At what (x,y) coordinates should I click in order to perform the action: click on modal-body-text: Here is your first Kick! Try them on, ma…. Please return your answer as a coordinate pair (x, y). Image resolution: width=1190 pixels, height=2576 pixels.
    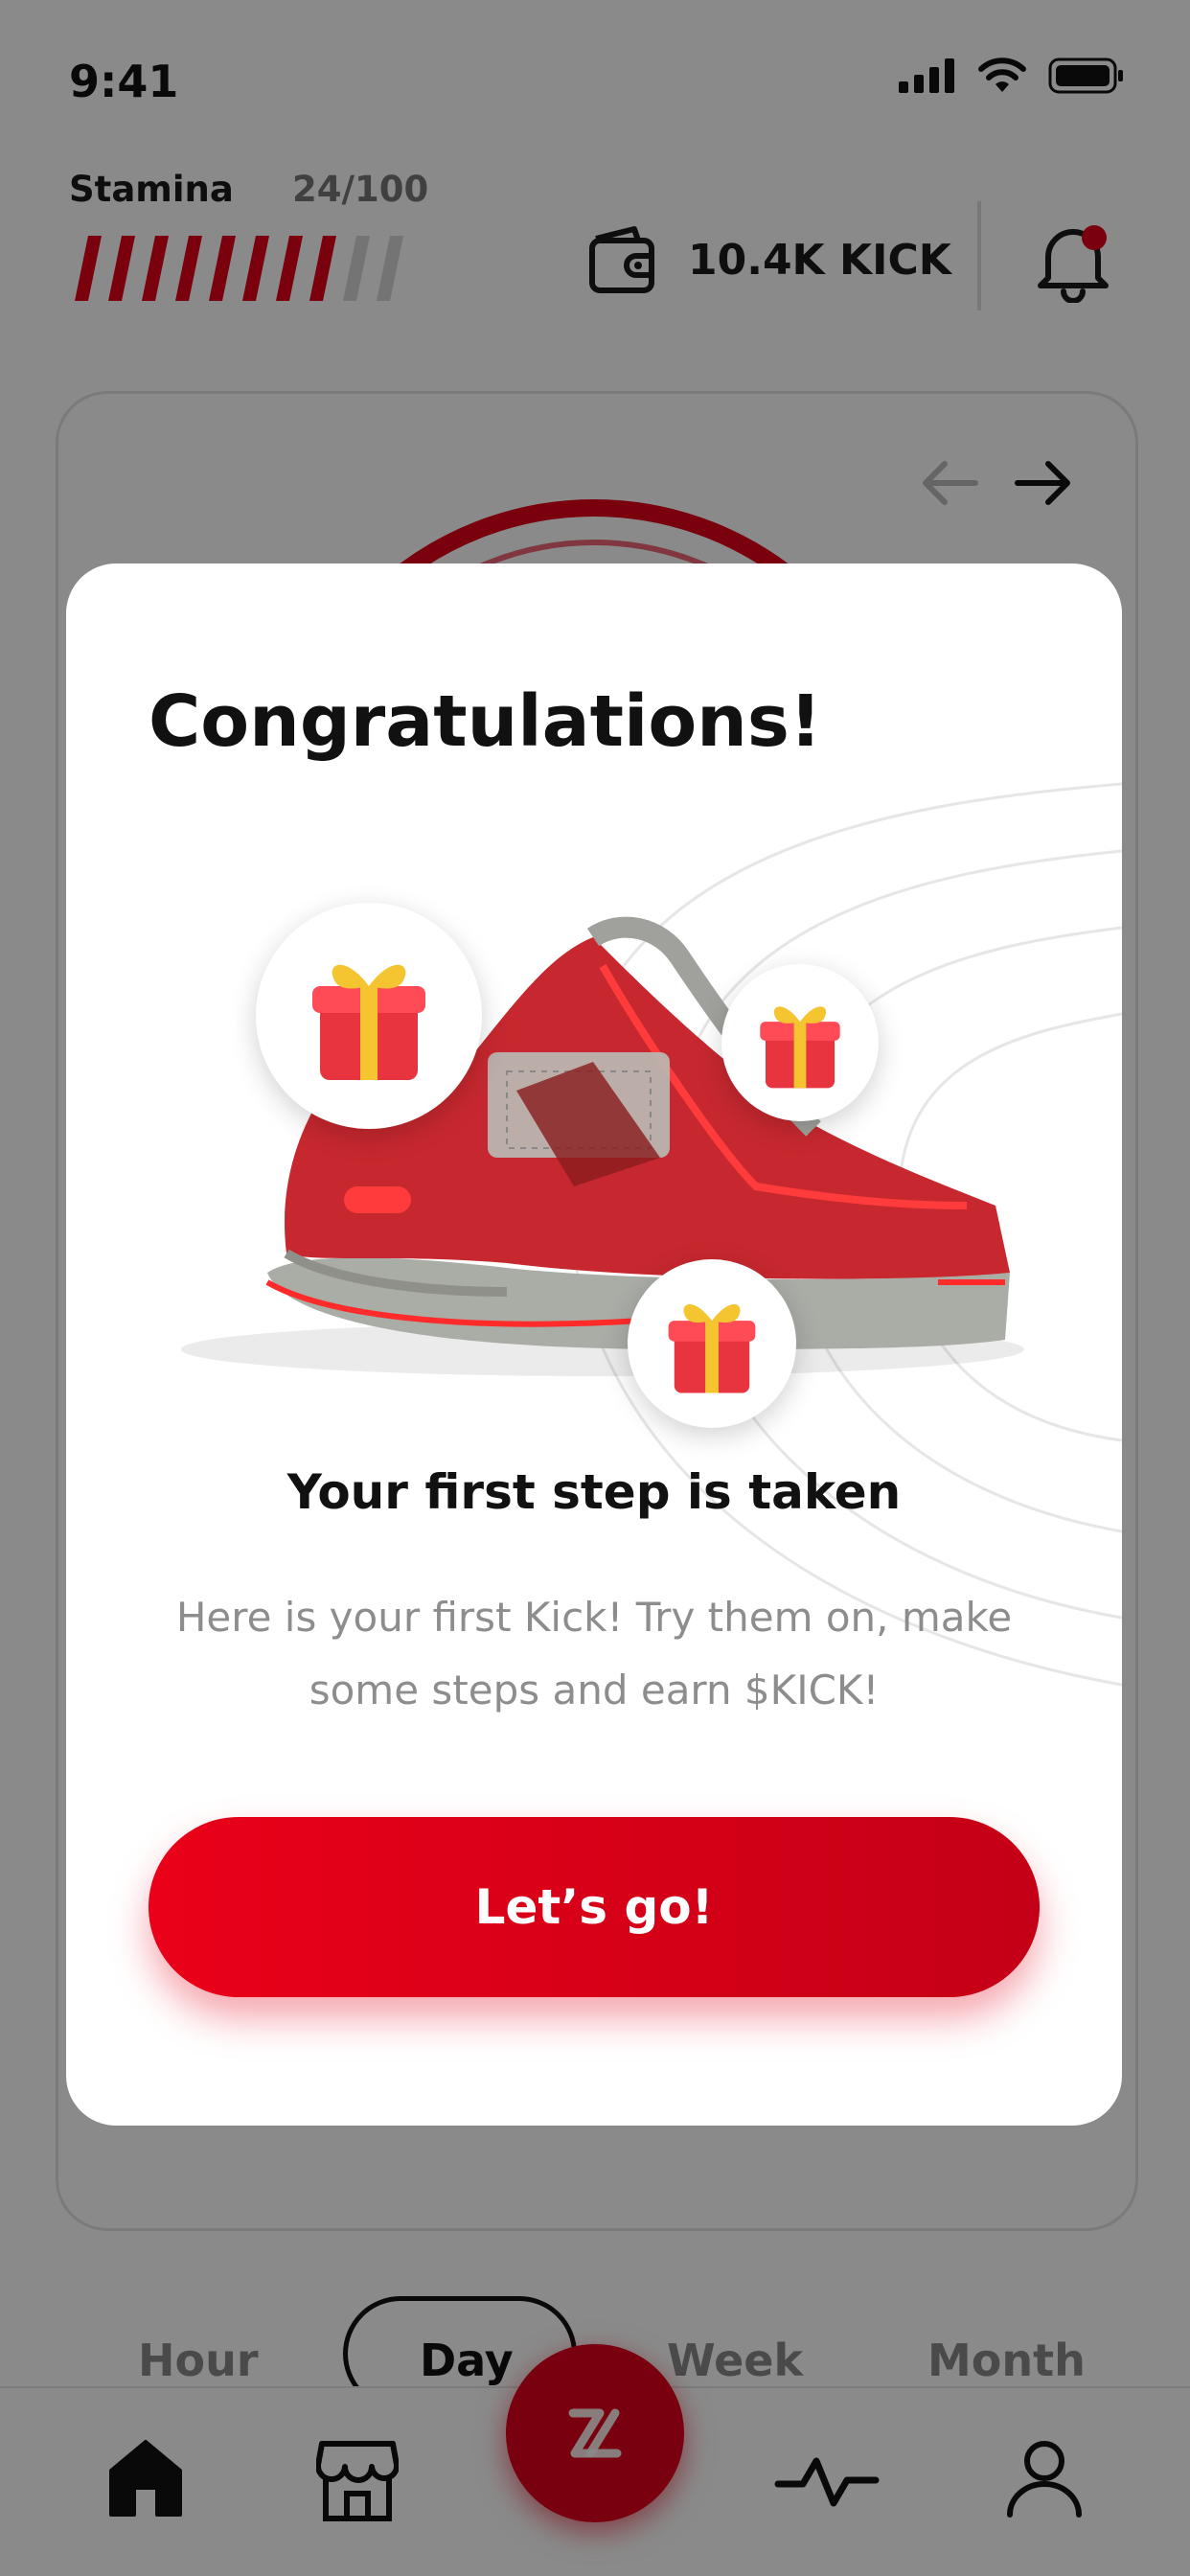
    Looking at the image, I should click on (594, 1654).